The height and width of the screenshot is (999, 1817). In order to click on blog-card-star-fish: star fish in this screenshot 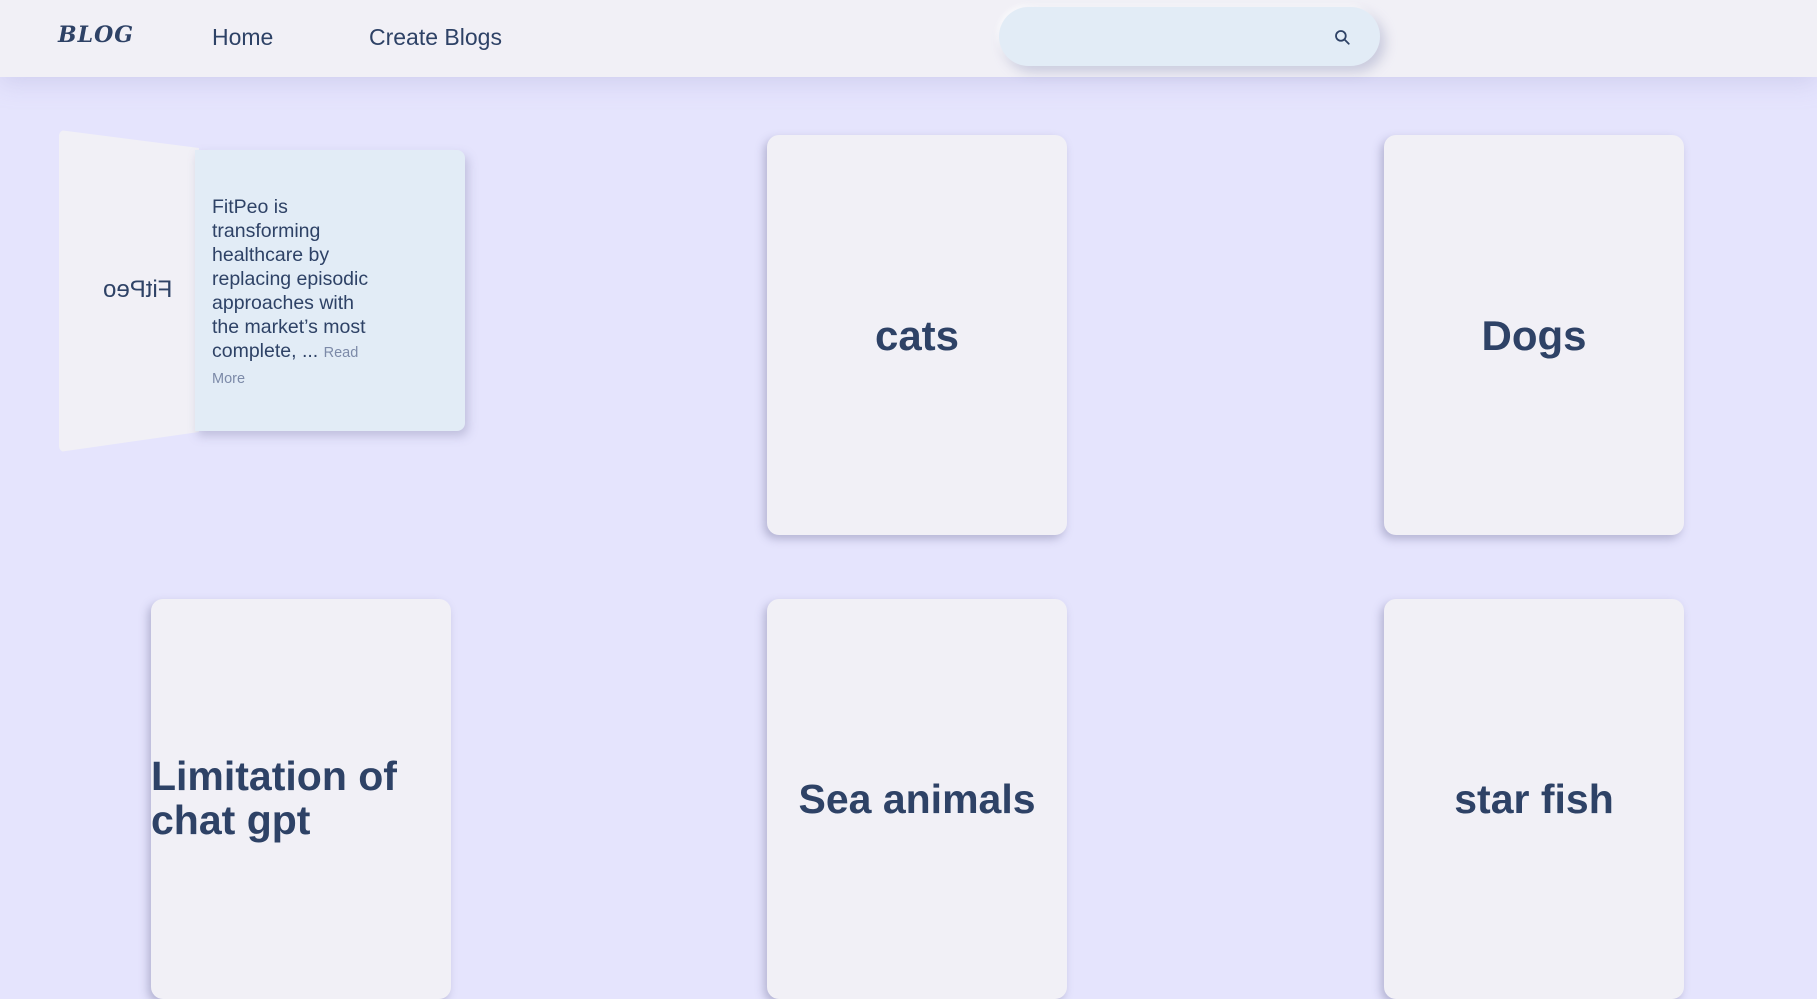, I will do `click(1534, 799)`.